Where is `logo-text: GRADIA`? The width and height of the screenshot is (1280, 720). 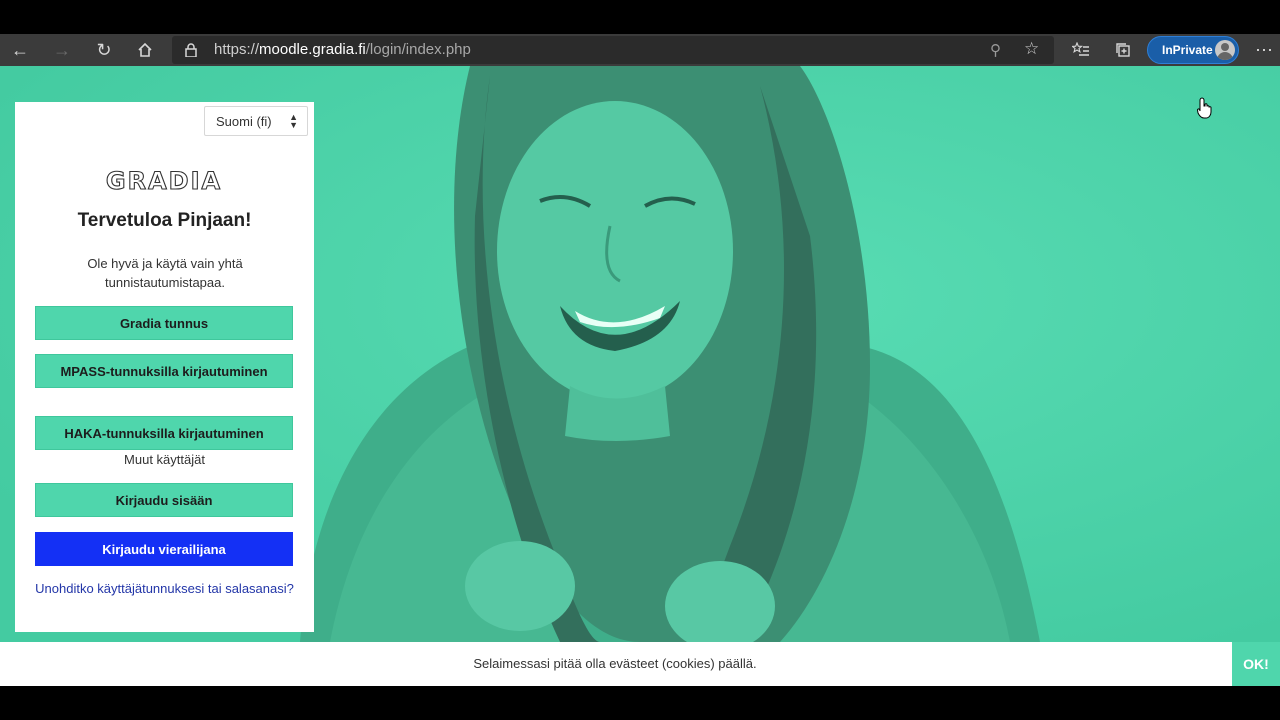
logo-text: GRADIA is located at coordinates (164, 181).